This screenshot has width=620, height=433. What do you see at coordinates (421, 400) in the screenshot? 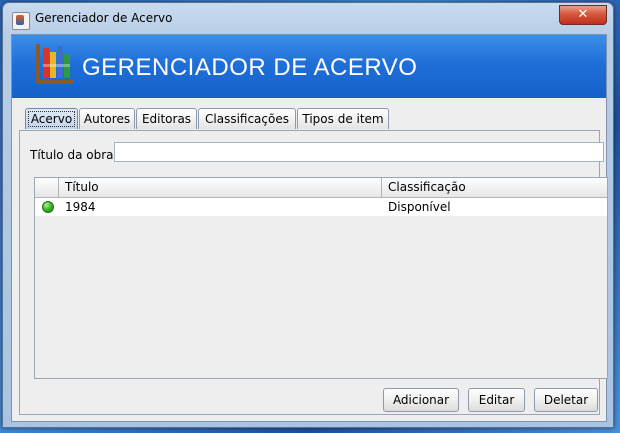
I see `add-button: Adicionar` at bounding box center [421, 400].